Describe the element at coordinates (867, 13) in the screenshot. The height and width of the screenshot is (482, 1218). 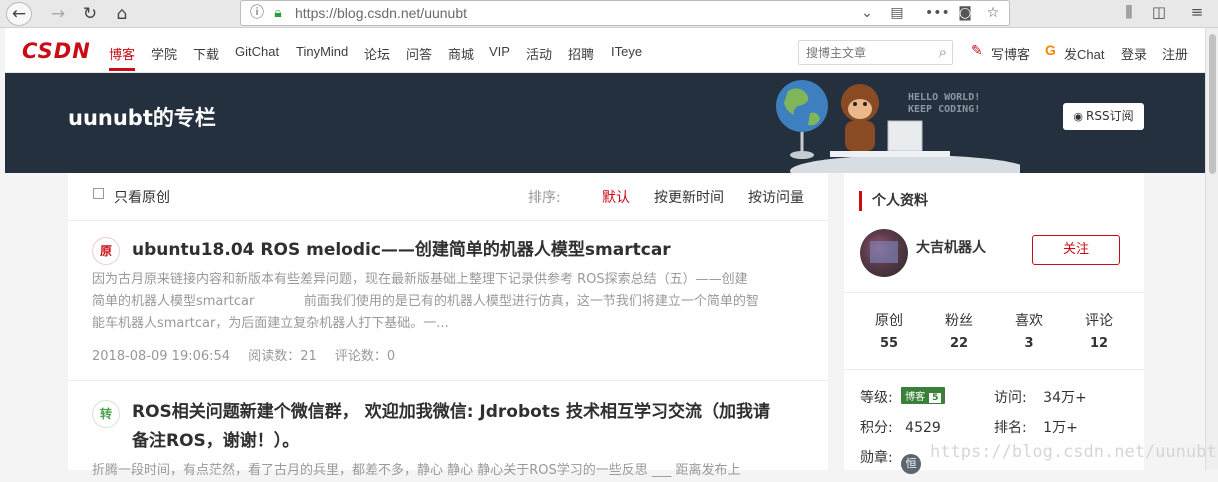
I see `chevron-down-icon: ⌄` at that location.